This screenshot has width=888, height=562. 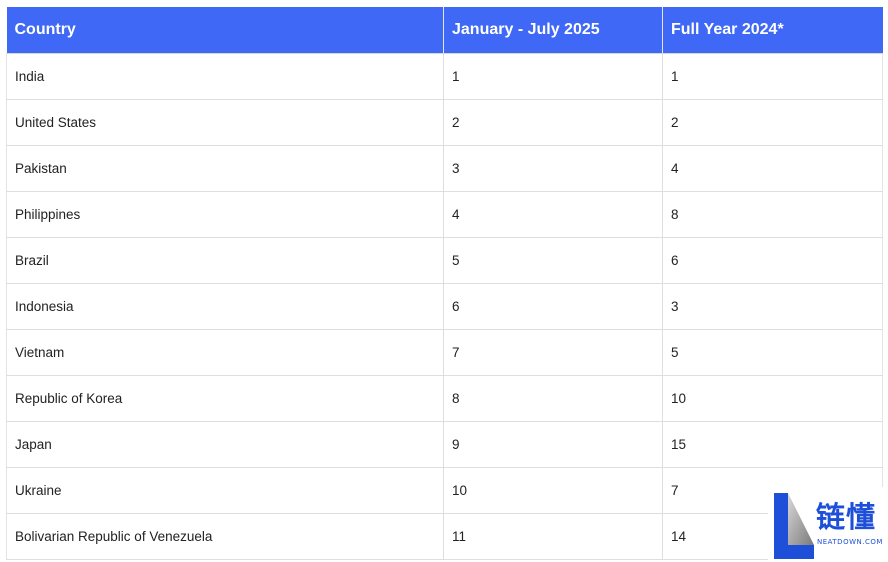 I want to click on table-row: Pakistan 3 4, so click(x=444, y=168).